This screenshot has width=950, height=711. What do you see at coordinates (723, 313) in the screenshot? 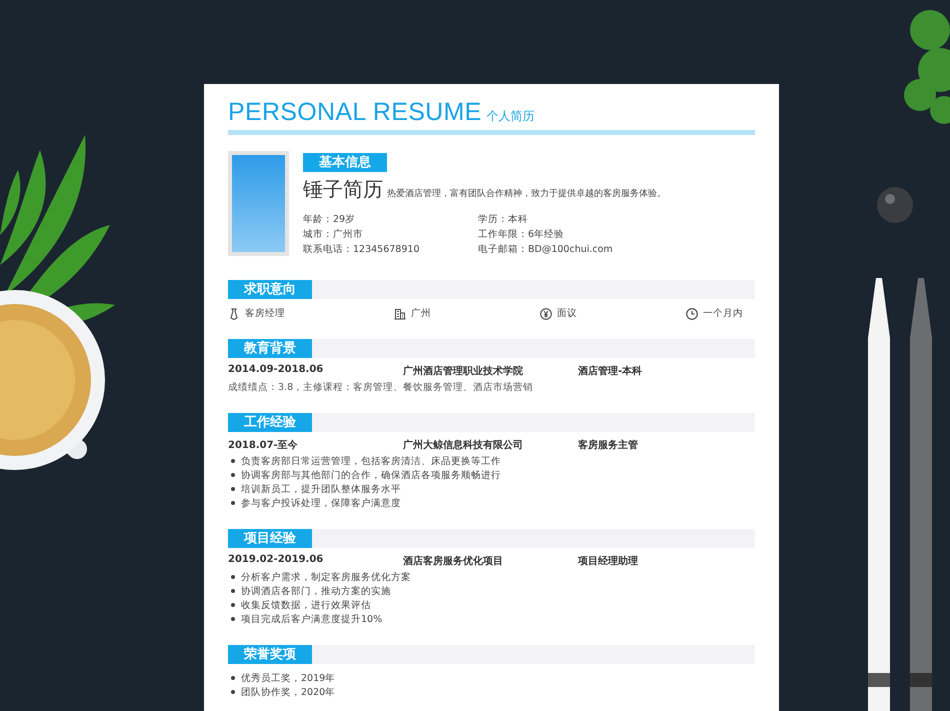
I see `intent-text: 一个月内` at bounding box center [723, 313].